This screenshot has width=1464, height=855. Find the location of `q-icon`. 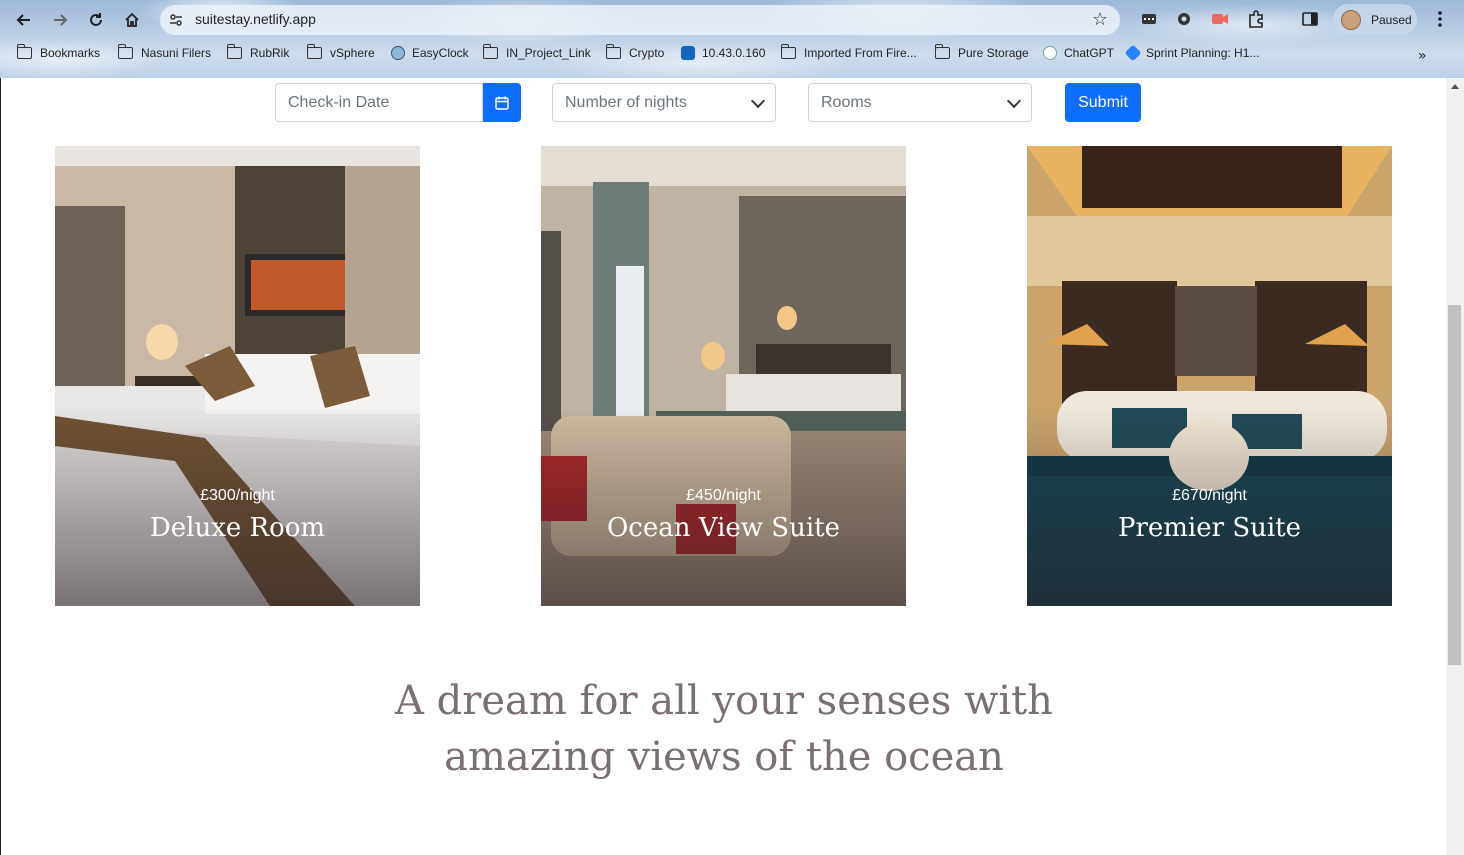

q-icon is located at coordinates (688, 53).